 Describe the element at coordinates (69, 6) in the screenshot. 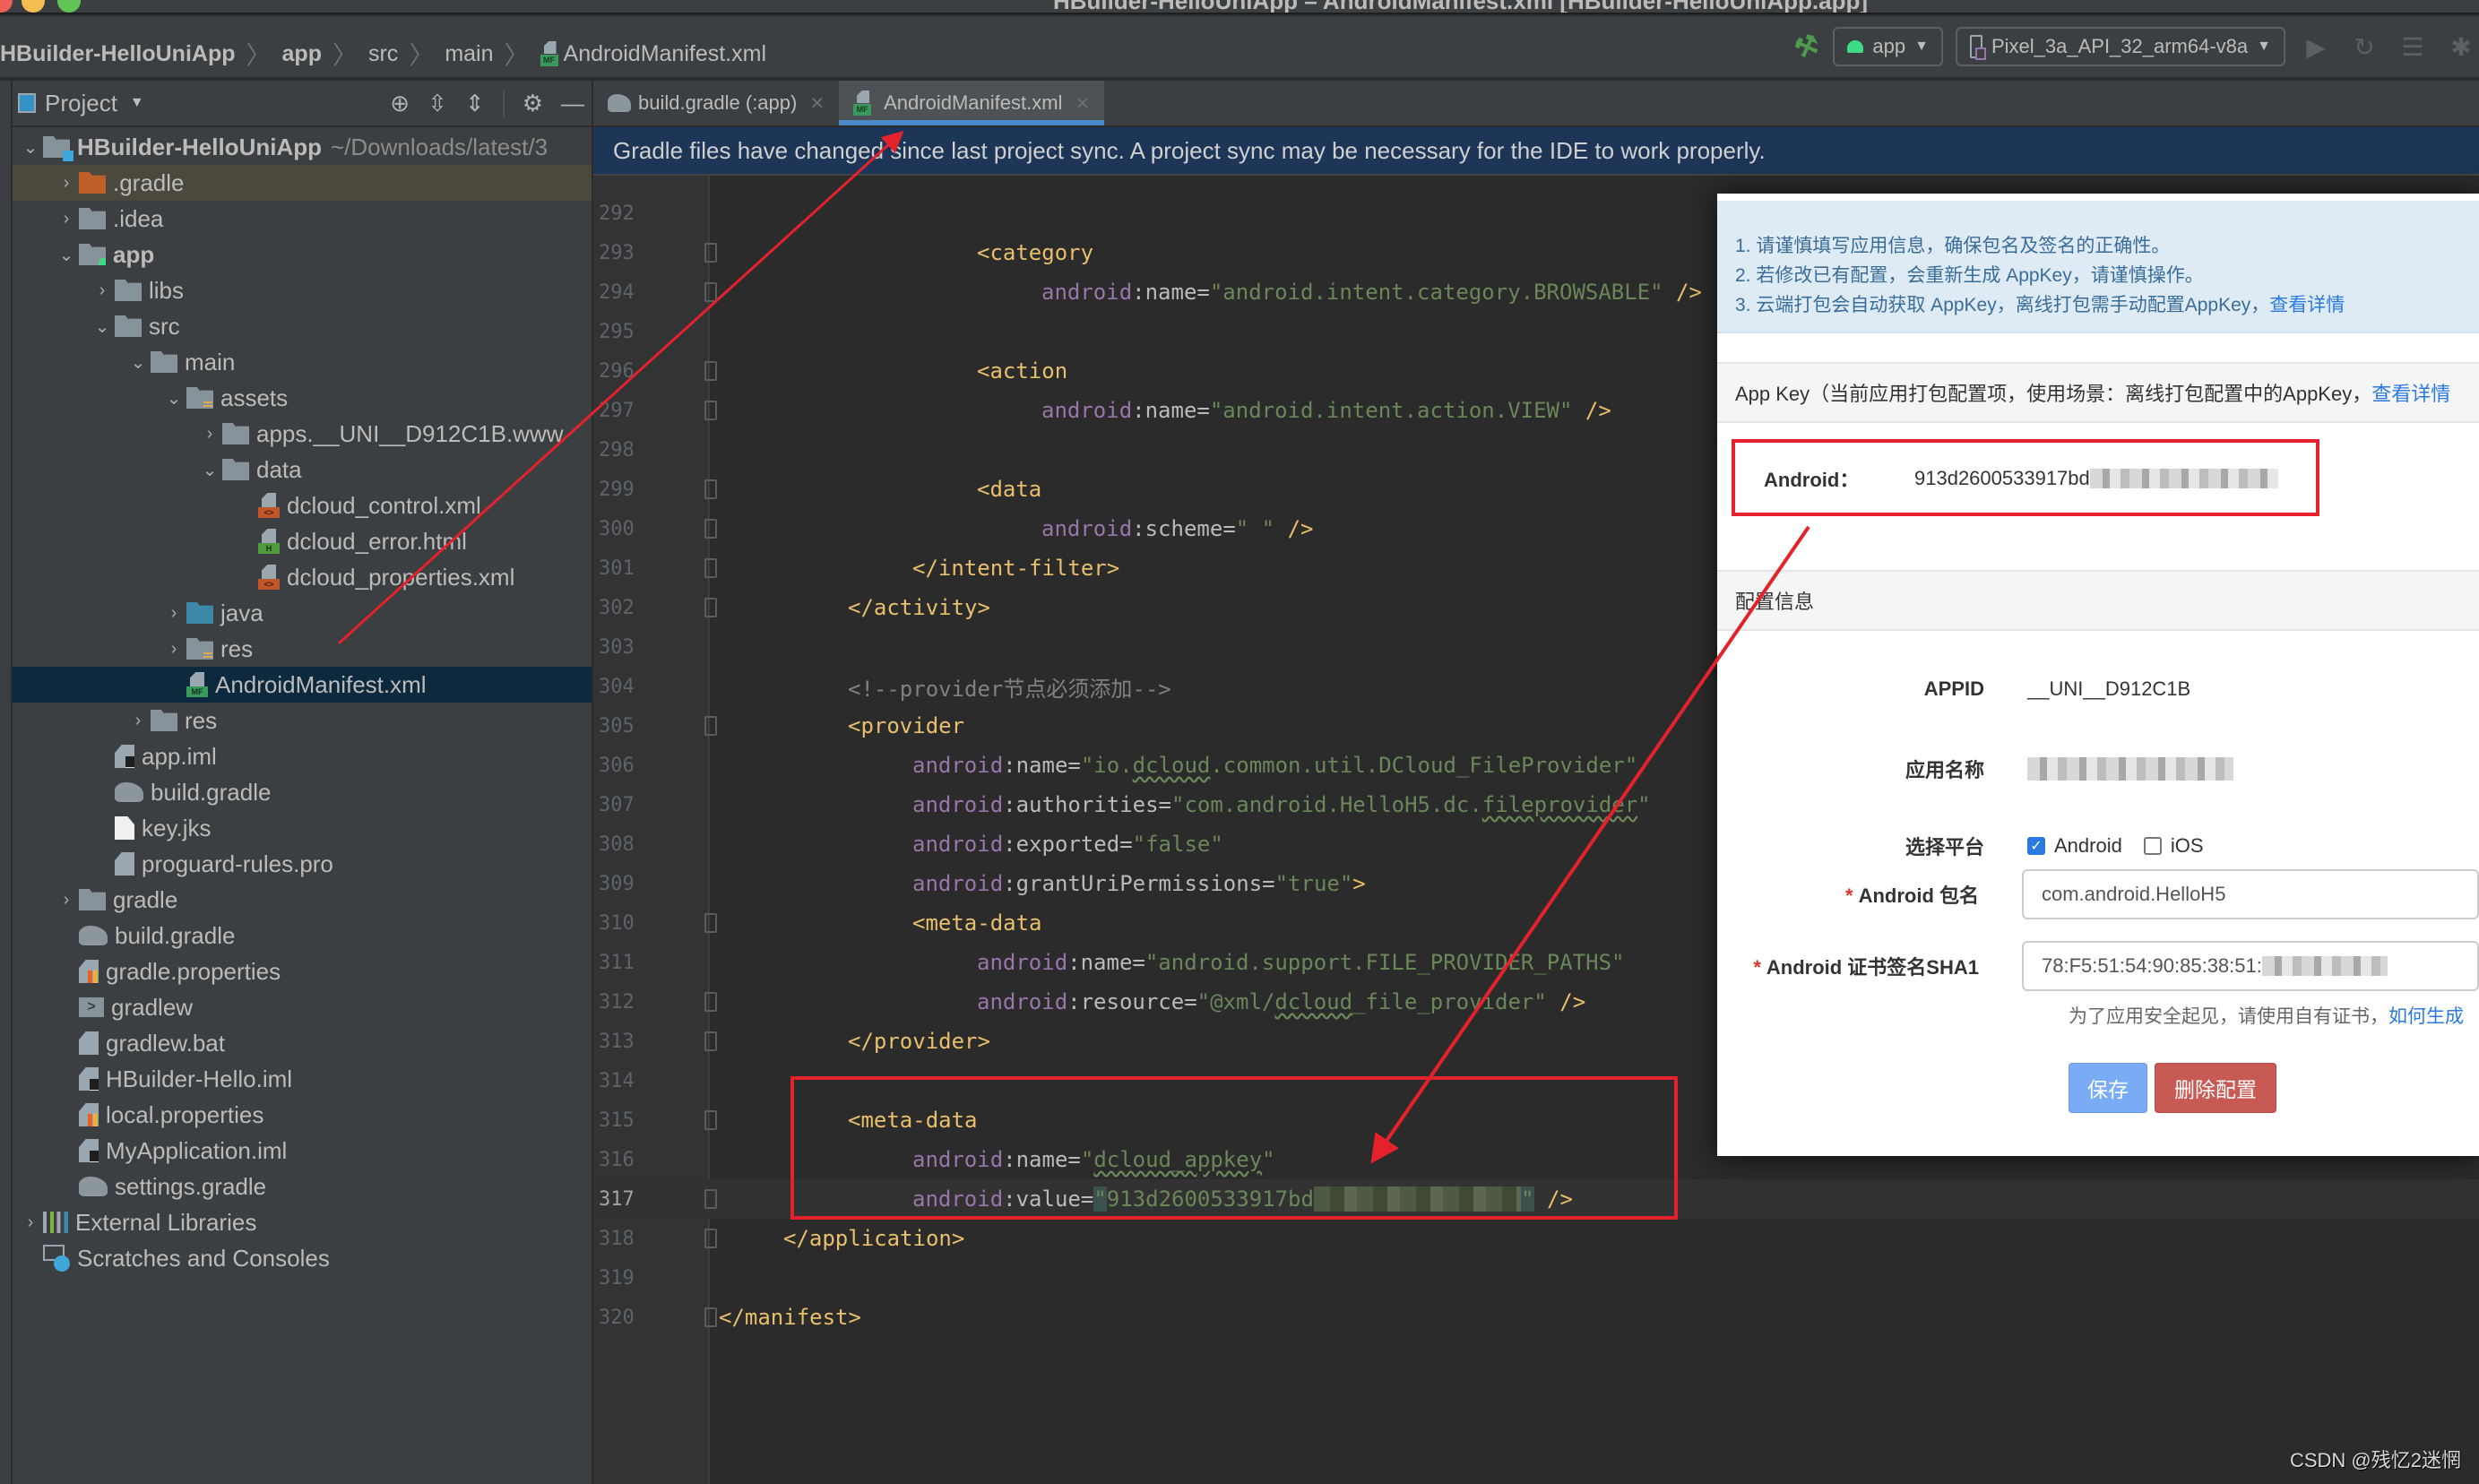

I see `zoom-window-button` at that location.